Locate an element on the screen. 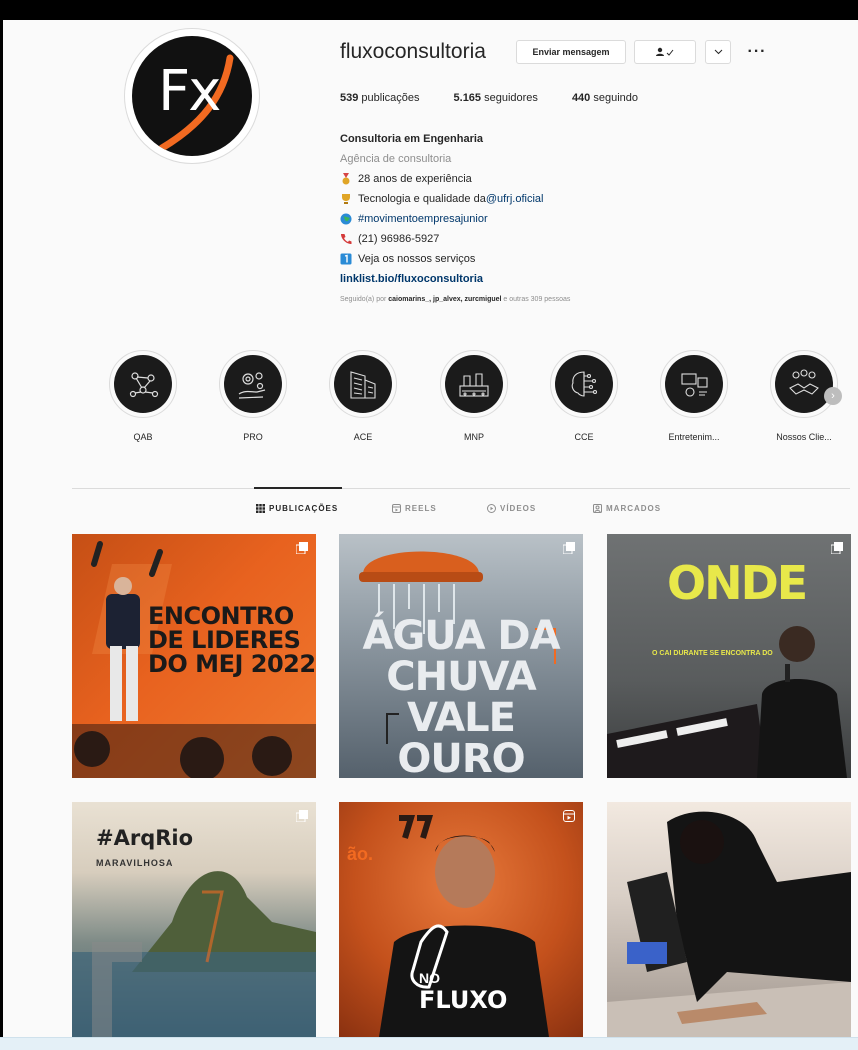 The width and height of the screenshot is (858, 1050). tab-marcados: MARCADOS is located at coordinates (627, 508).